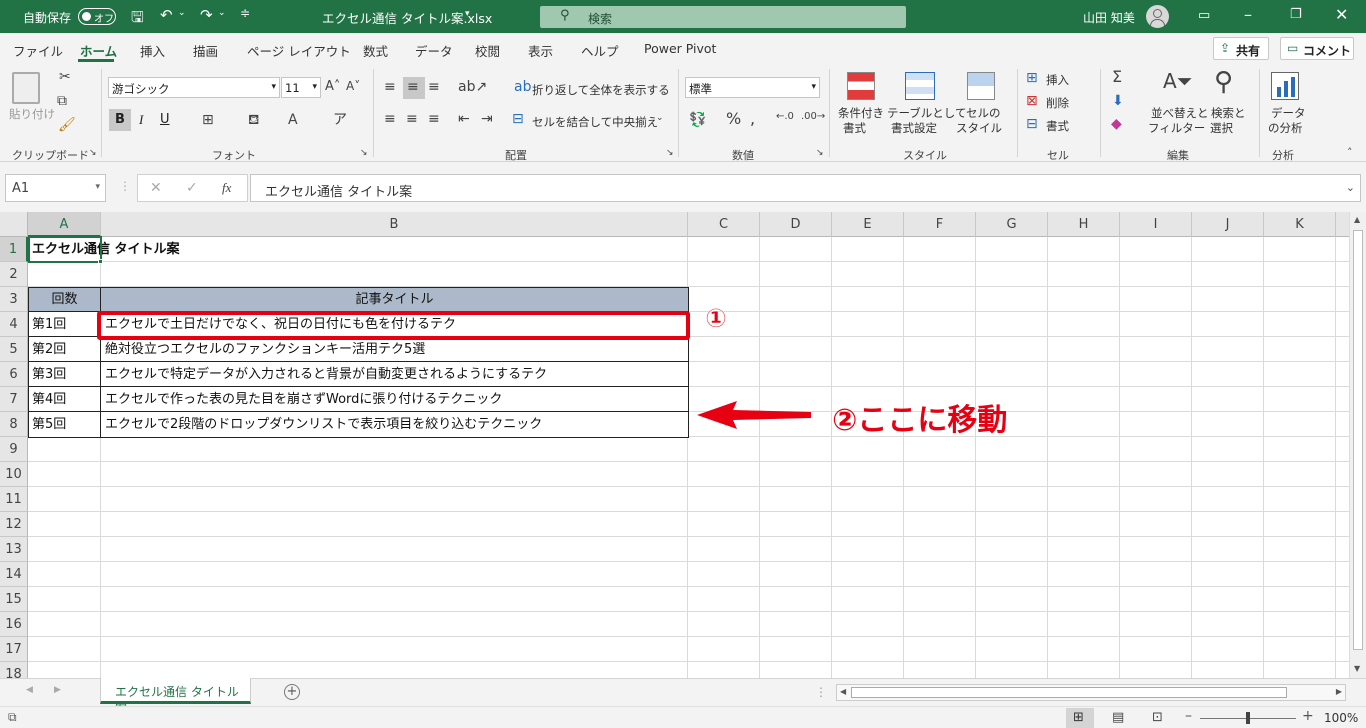 The width and height of the screenshot is (1366, 728). I want to click on scroll-thumb-horizontal, so click(1069, 692).